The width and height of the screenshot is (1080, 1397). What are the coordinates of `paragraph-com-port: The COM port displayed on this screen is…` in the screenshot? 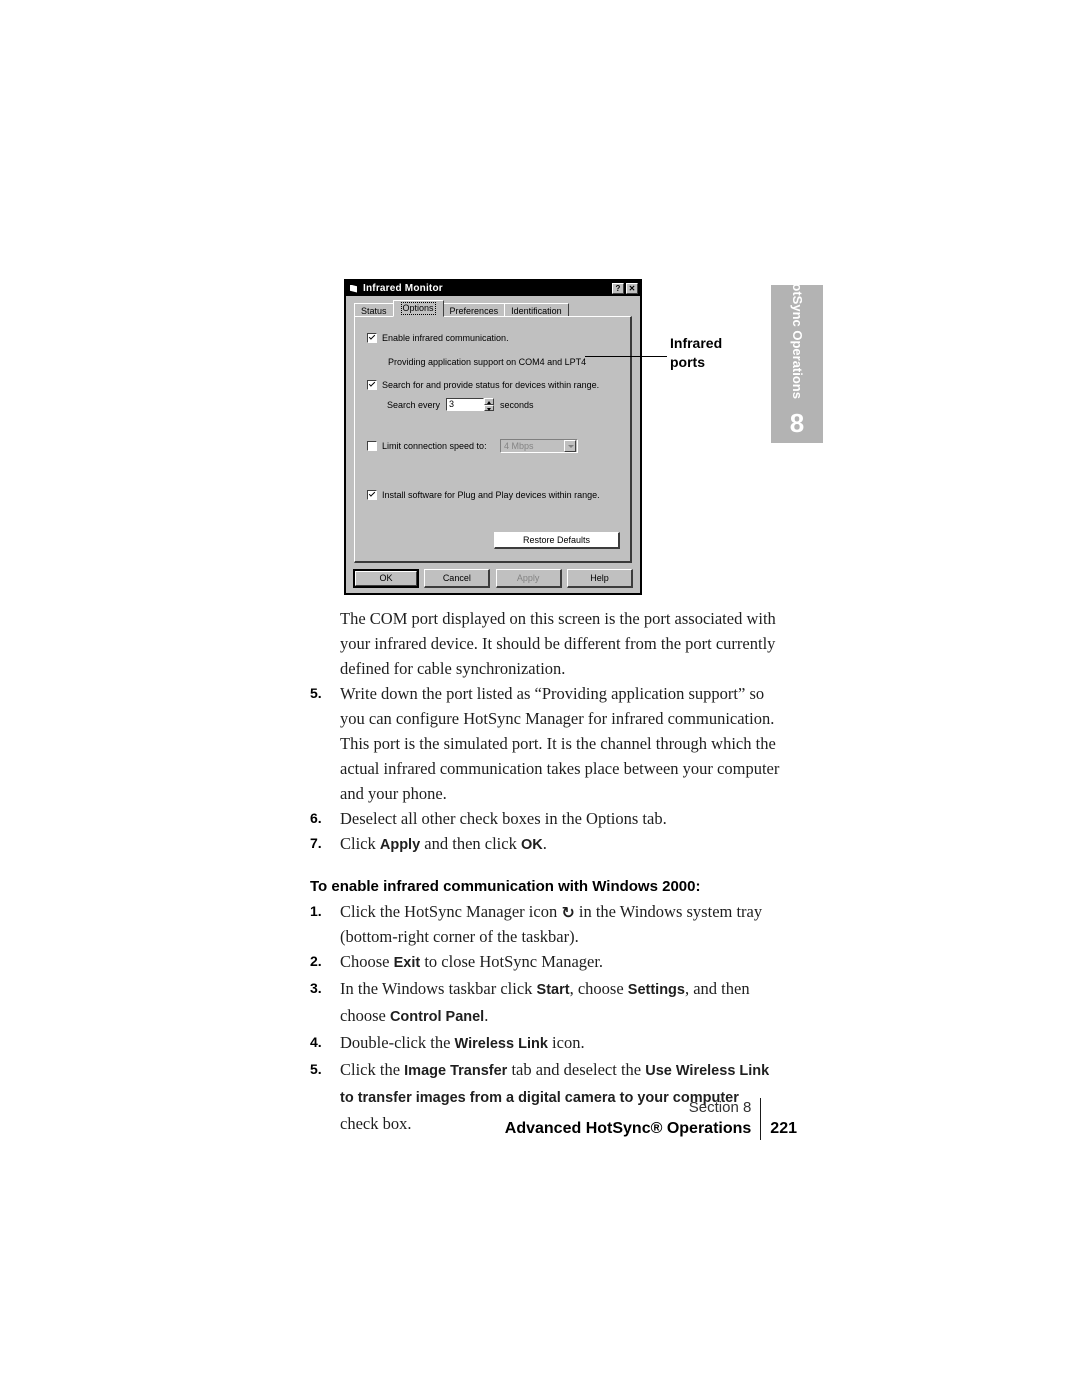 It's located at (558, 643).